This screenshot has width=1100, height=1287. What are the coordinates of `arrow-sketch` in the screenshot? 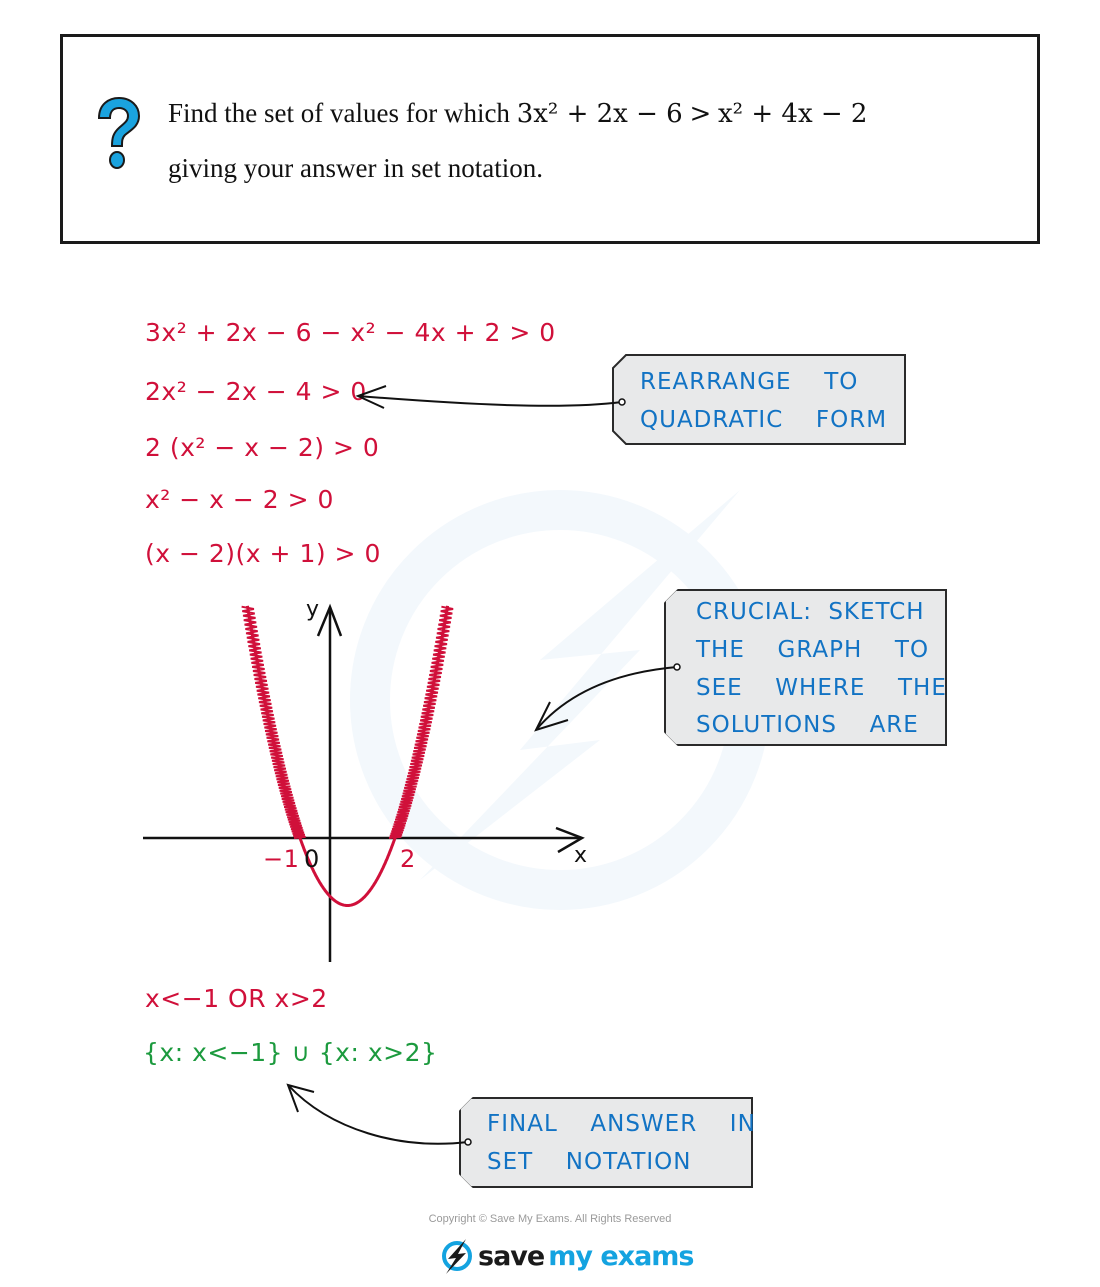 It's located at (606, 698).